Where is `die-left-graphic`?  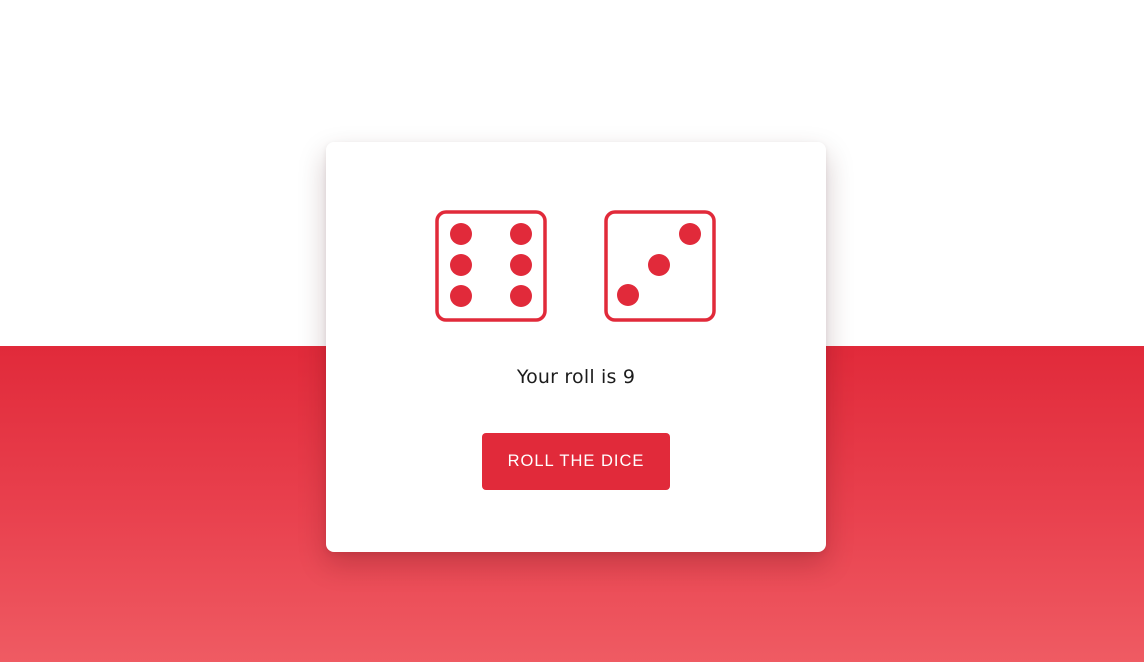
die-left-graphic is located at coordinates (491, 266).